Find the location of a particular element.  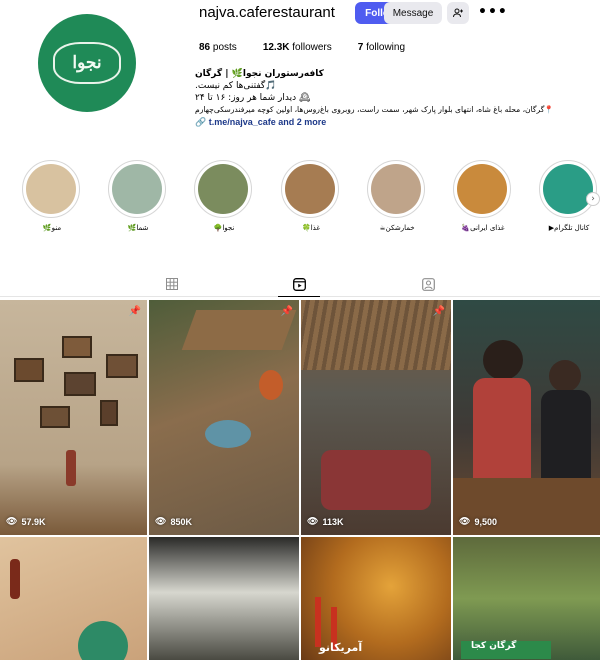

highlight-label: غذای ایرانی🍇 is located at coordinates (483, 228).